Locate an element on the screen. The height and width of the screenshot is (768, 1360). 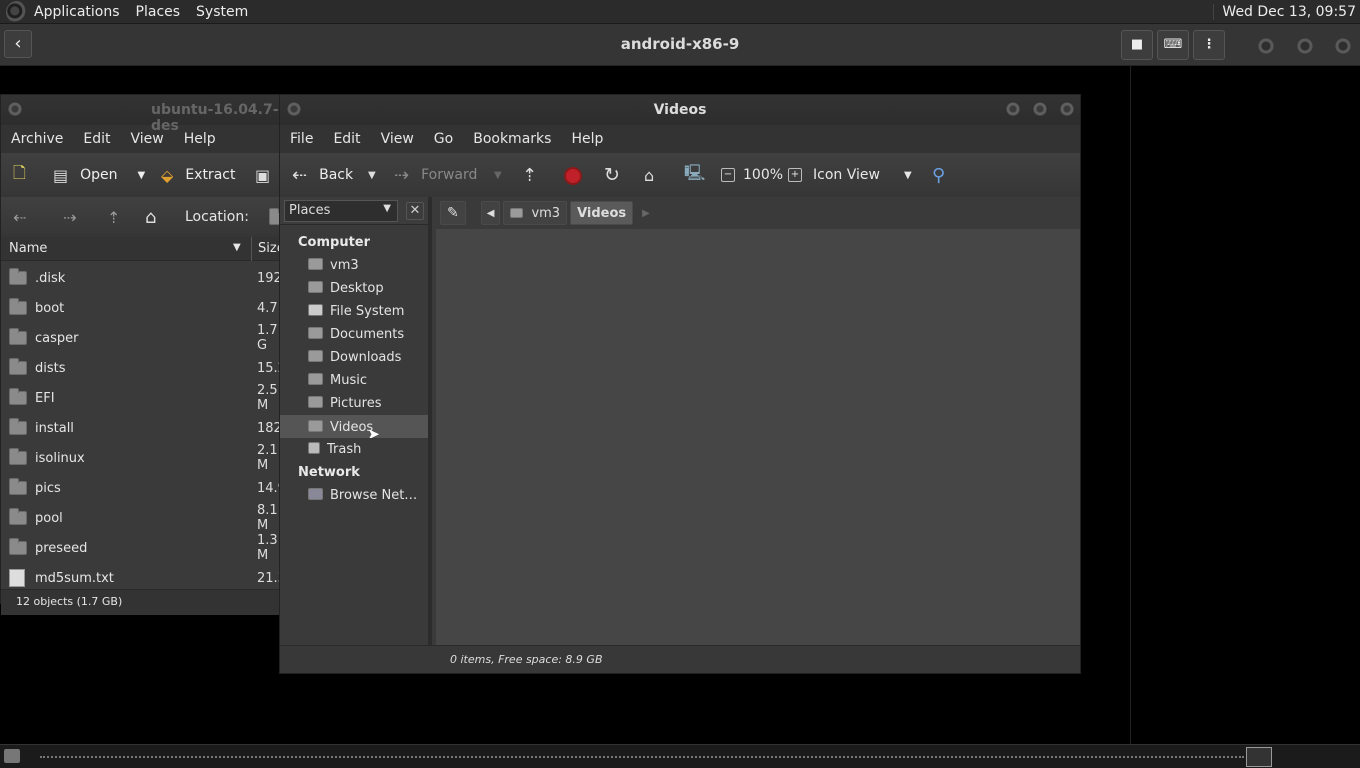
list-item: casper 1.7 G is located at coordinates (145, 338).